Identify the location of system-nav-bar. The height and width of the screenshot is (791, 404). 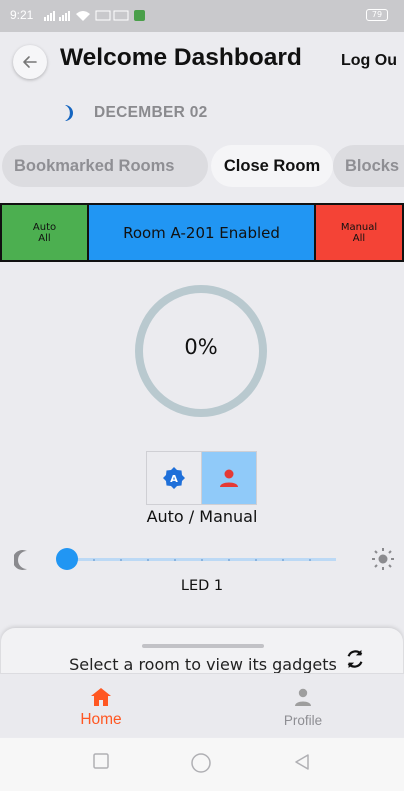
(202, 764).